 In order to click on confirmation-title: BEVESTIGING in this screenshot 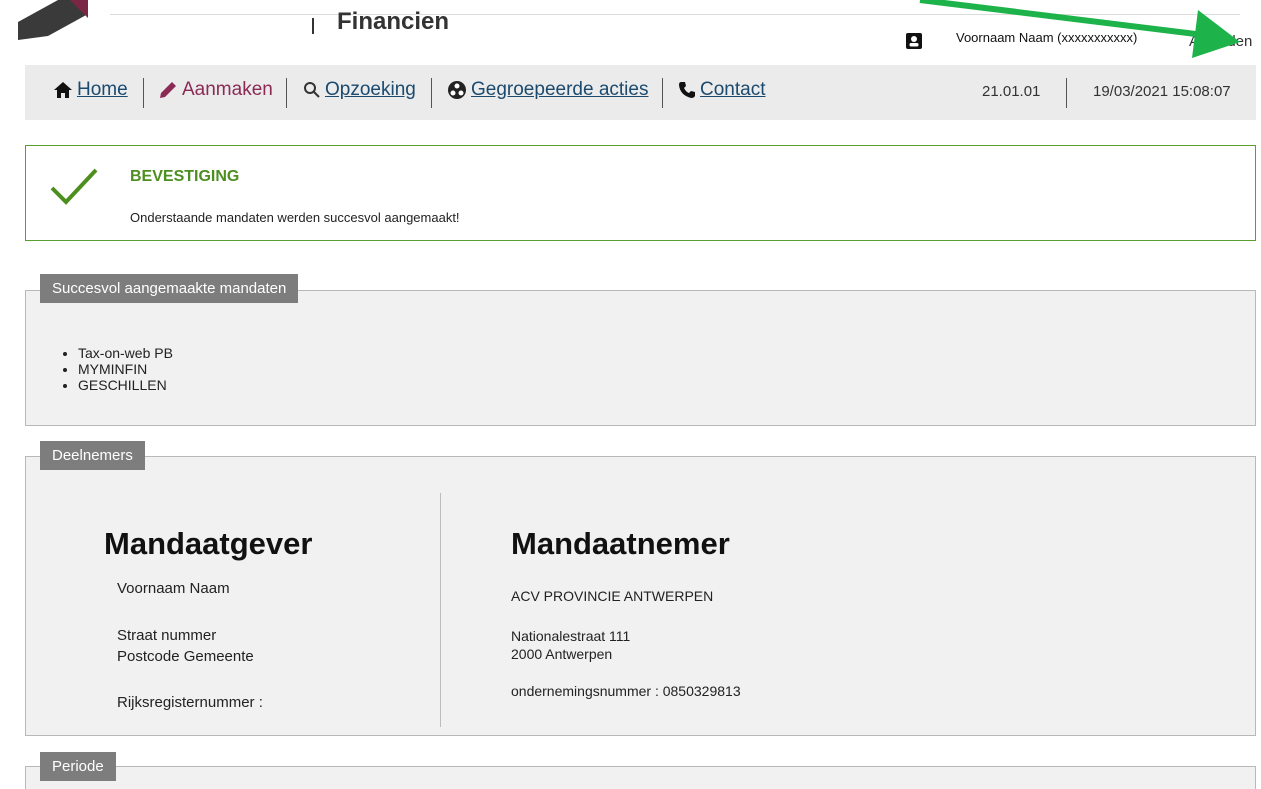, I will do `click(185, 176)`.